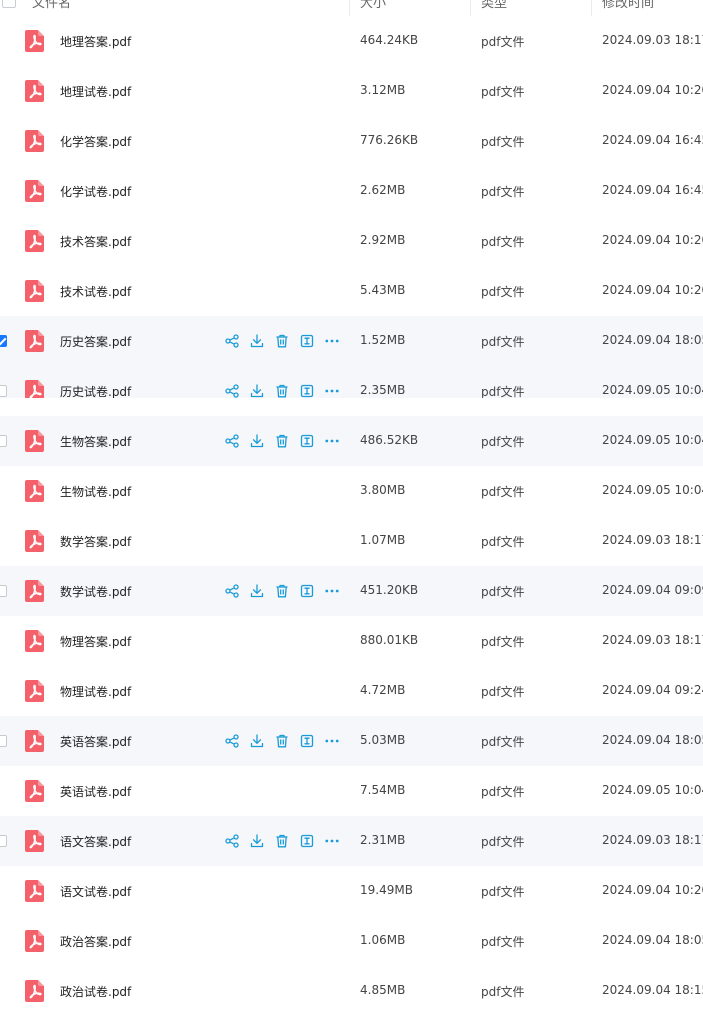  What do you see at coordinates (95, 191) in the screenshot?
I see `file-name: 化学试卷.pdf` at bounding box center [95, 191].